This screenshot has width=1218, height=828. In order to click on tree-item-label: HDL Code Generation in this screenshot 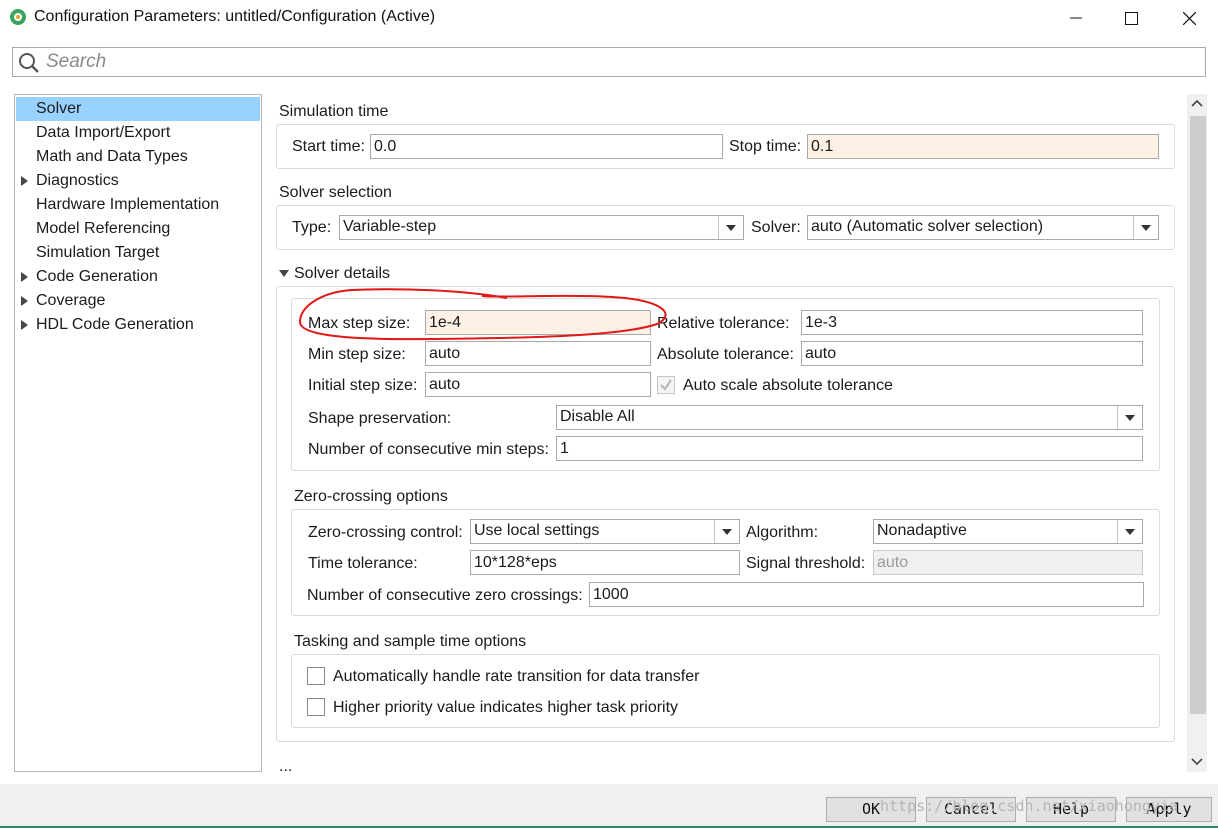, I will do `click(115, 324)`.